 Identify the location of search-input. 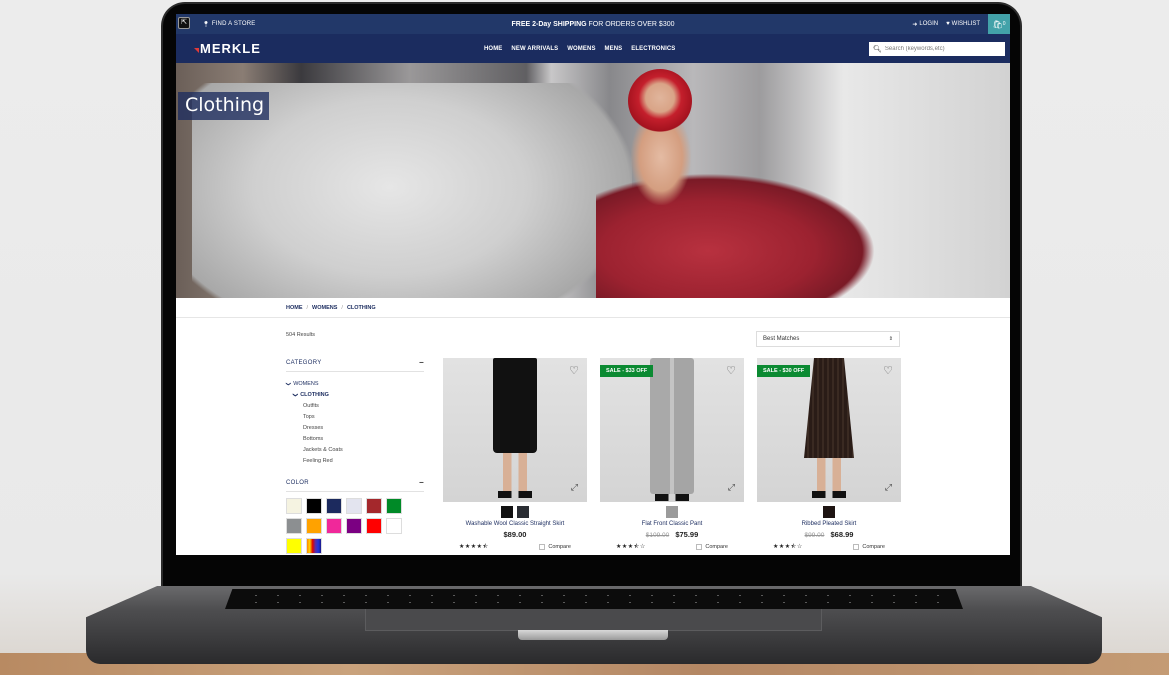
(939, 48).